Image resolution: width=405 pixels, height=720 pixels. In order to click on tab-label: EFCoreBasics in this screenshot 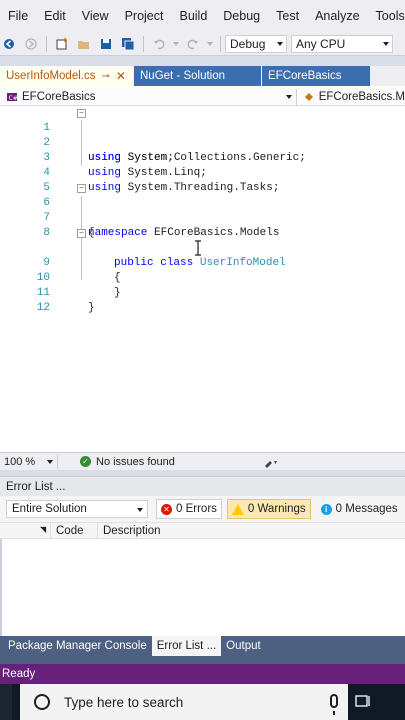, I will do `click(305, 76)`.